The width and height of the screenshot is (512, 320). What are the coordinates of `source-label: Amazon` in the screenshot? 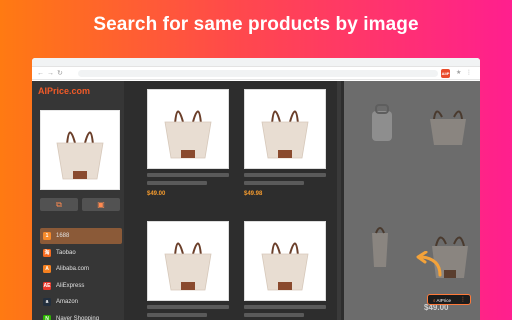 It's located at (67, 302).